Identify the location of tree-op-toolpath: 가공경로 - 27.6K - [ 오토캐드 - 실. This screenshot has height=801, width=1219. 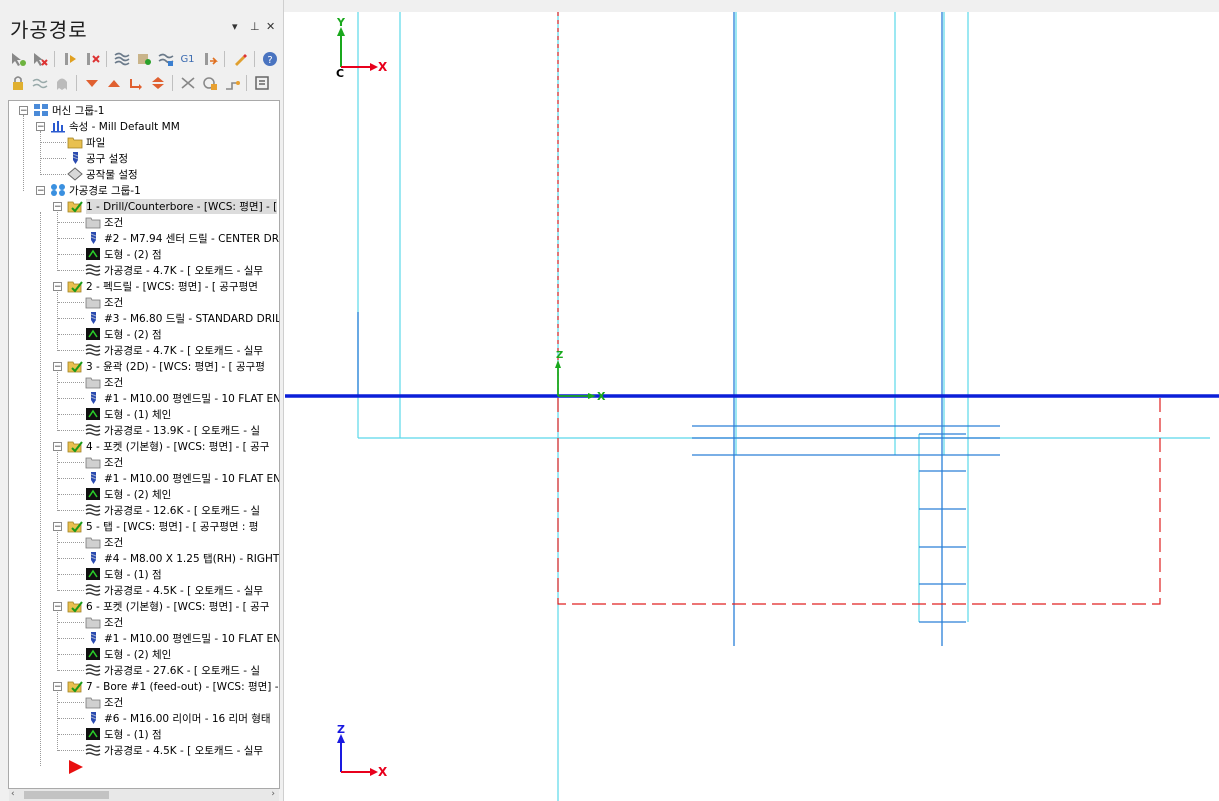
(172, 670).